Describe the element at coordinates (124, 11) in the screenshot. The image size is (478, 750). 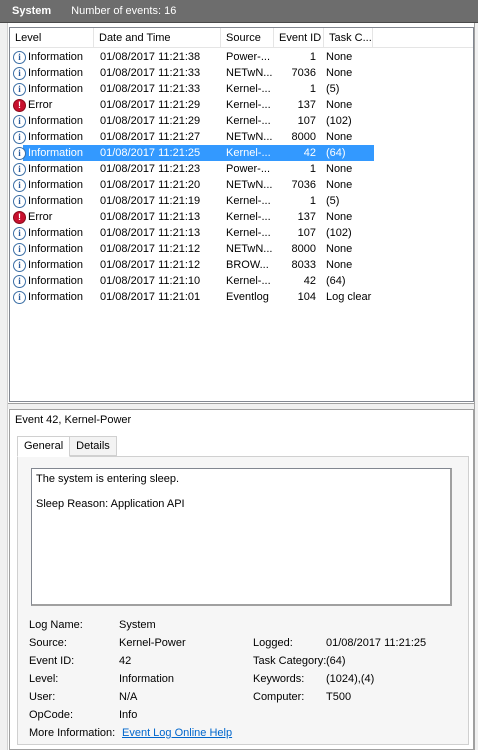
I see `event-count: Number of events: 16` at that location.